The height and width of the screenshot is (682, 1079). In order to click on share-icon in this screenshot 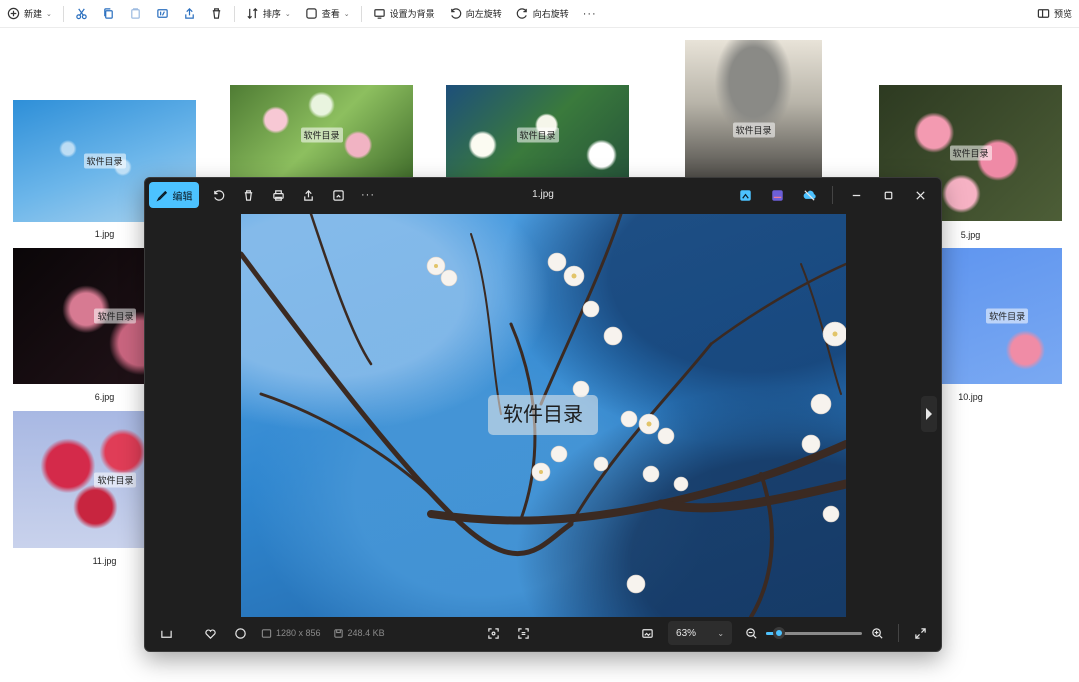, I will do `click(189, 13)`.